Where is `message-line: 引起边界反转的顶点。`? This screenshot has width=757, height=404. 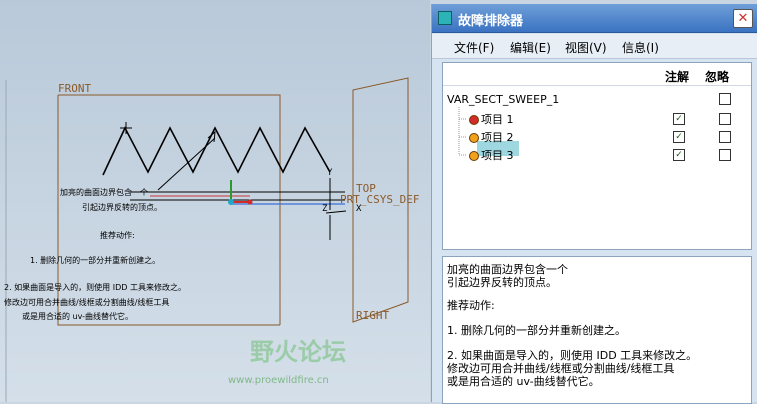 message-line: 引起边界反转的顶点。 is located at coordinates (502, 282).